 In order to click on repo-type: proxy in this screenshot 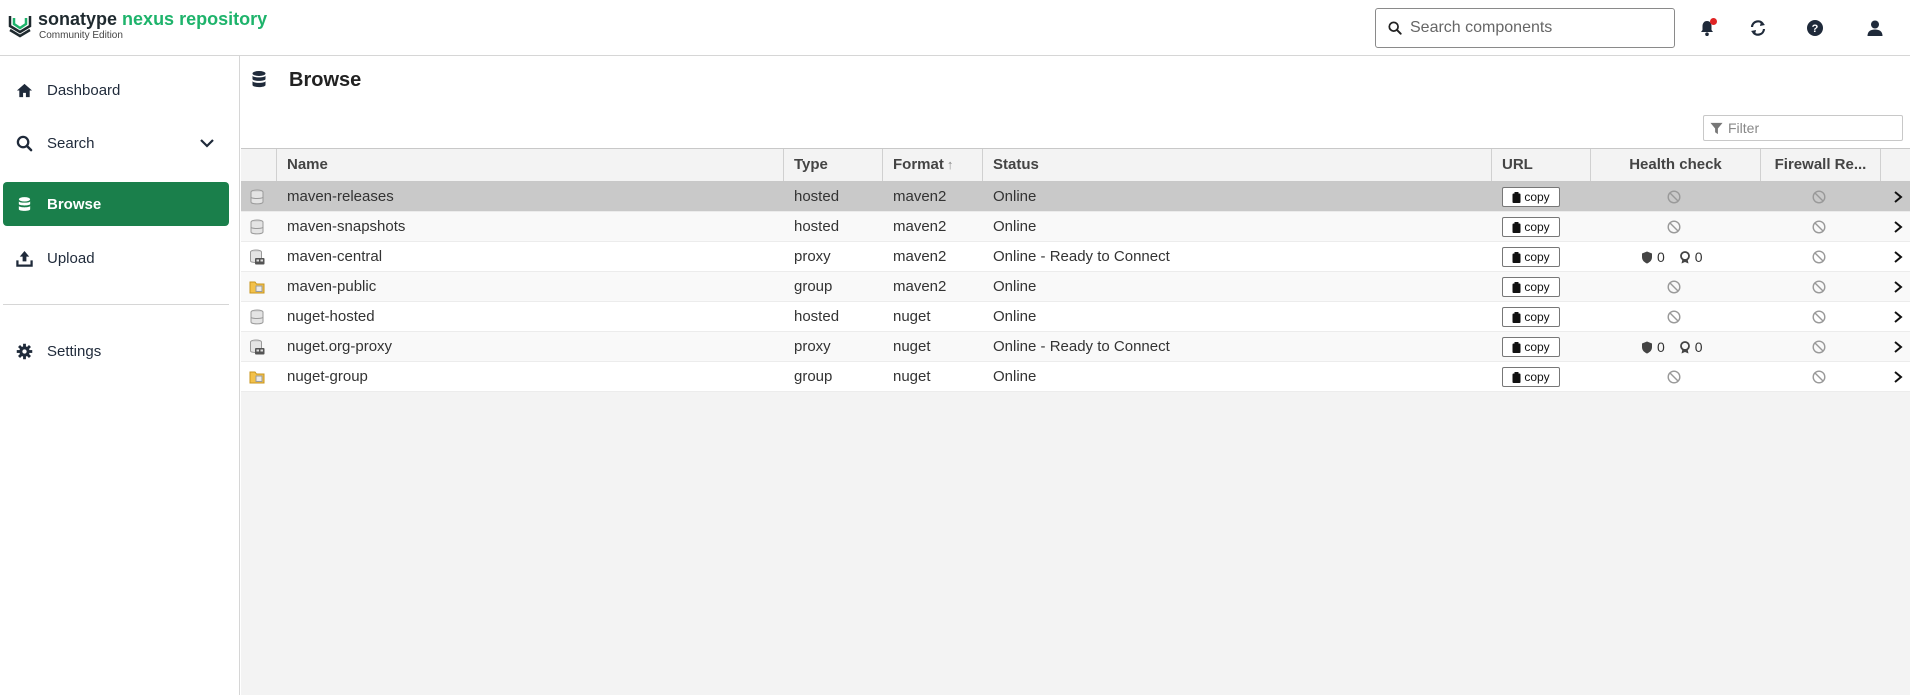, I will do `click(812, 256)`.